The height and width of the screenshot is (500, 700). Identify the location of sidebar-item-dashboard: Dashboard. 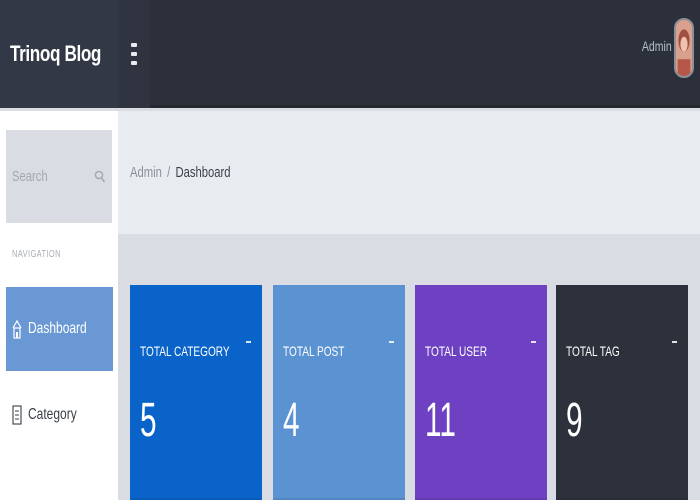
(59, 329).